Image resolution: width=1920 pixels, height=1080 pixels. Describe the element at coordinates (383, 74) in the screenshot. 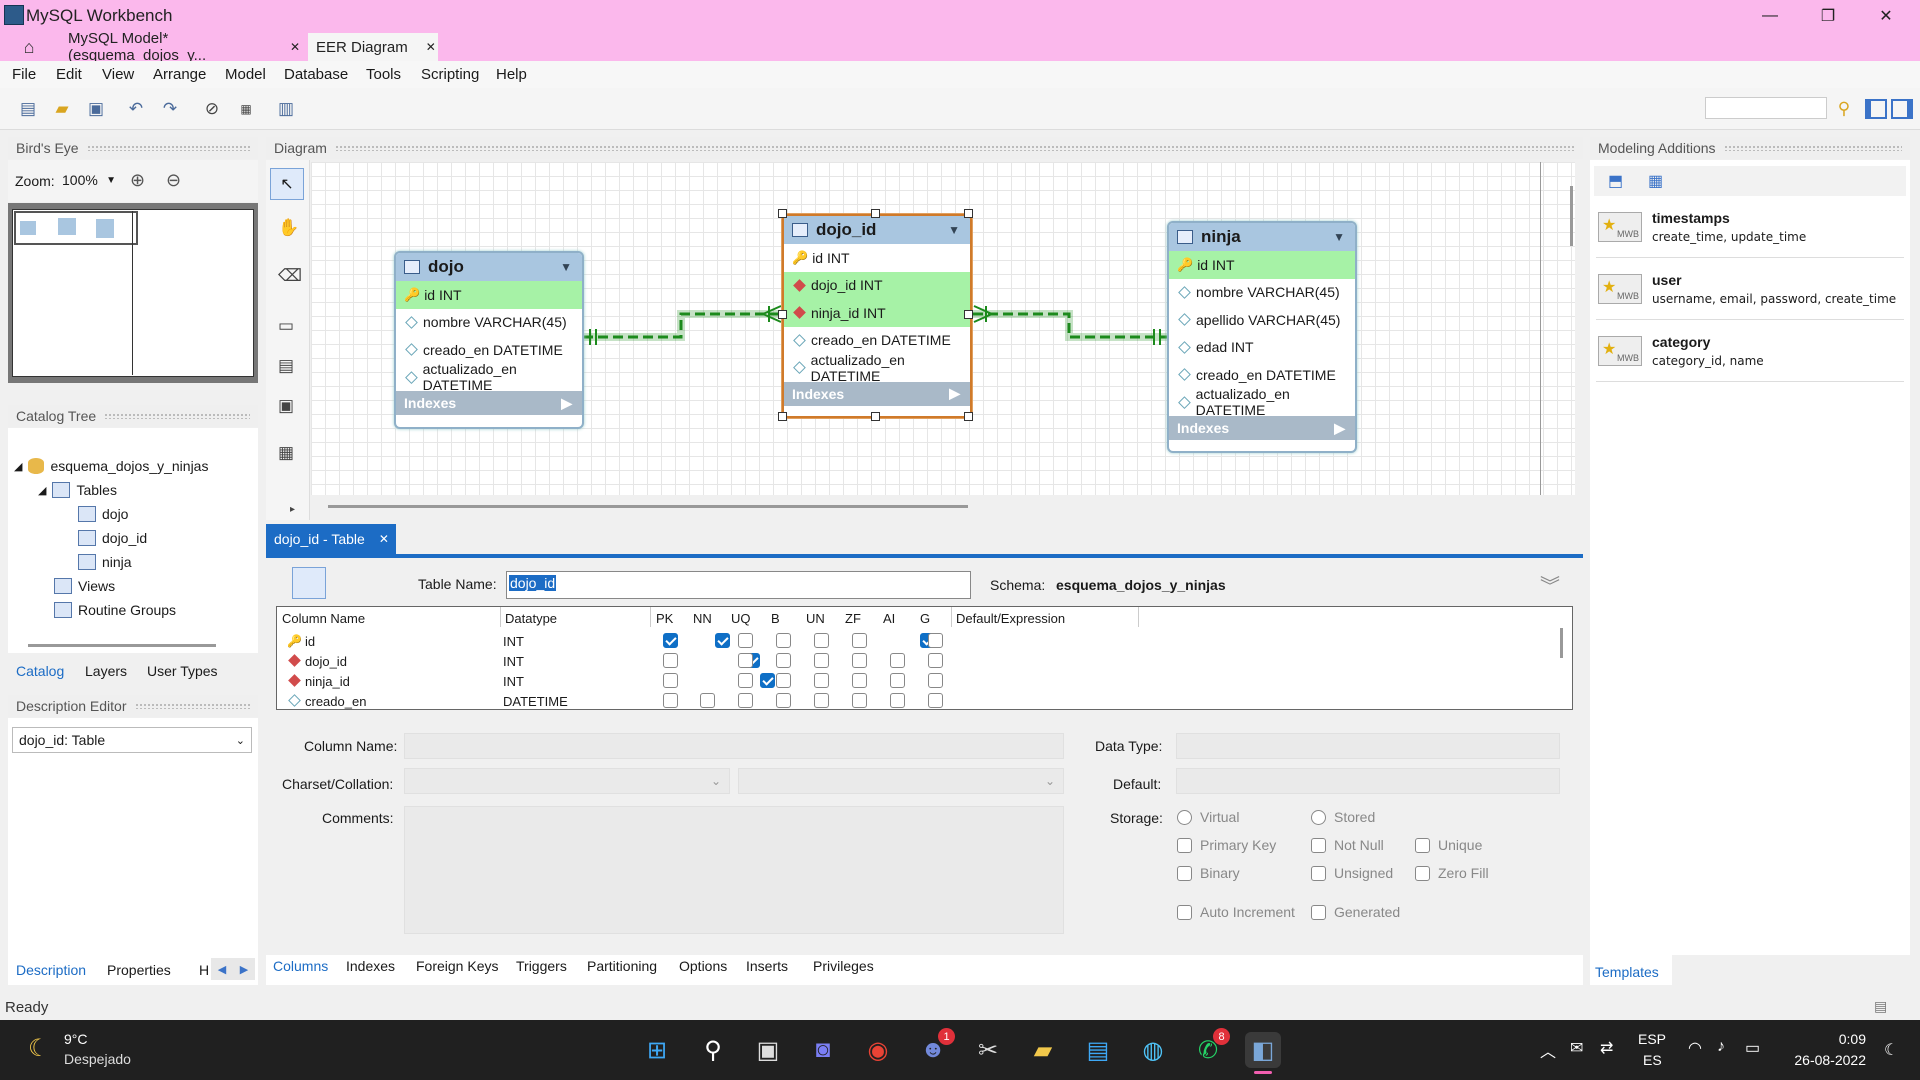

I see `menu-tools: Tools` at that location.